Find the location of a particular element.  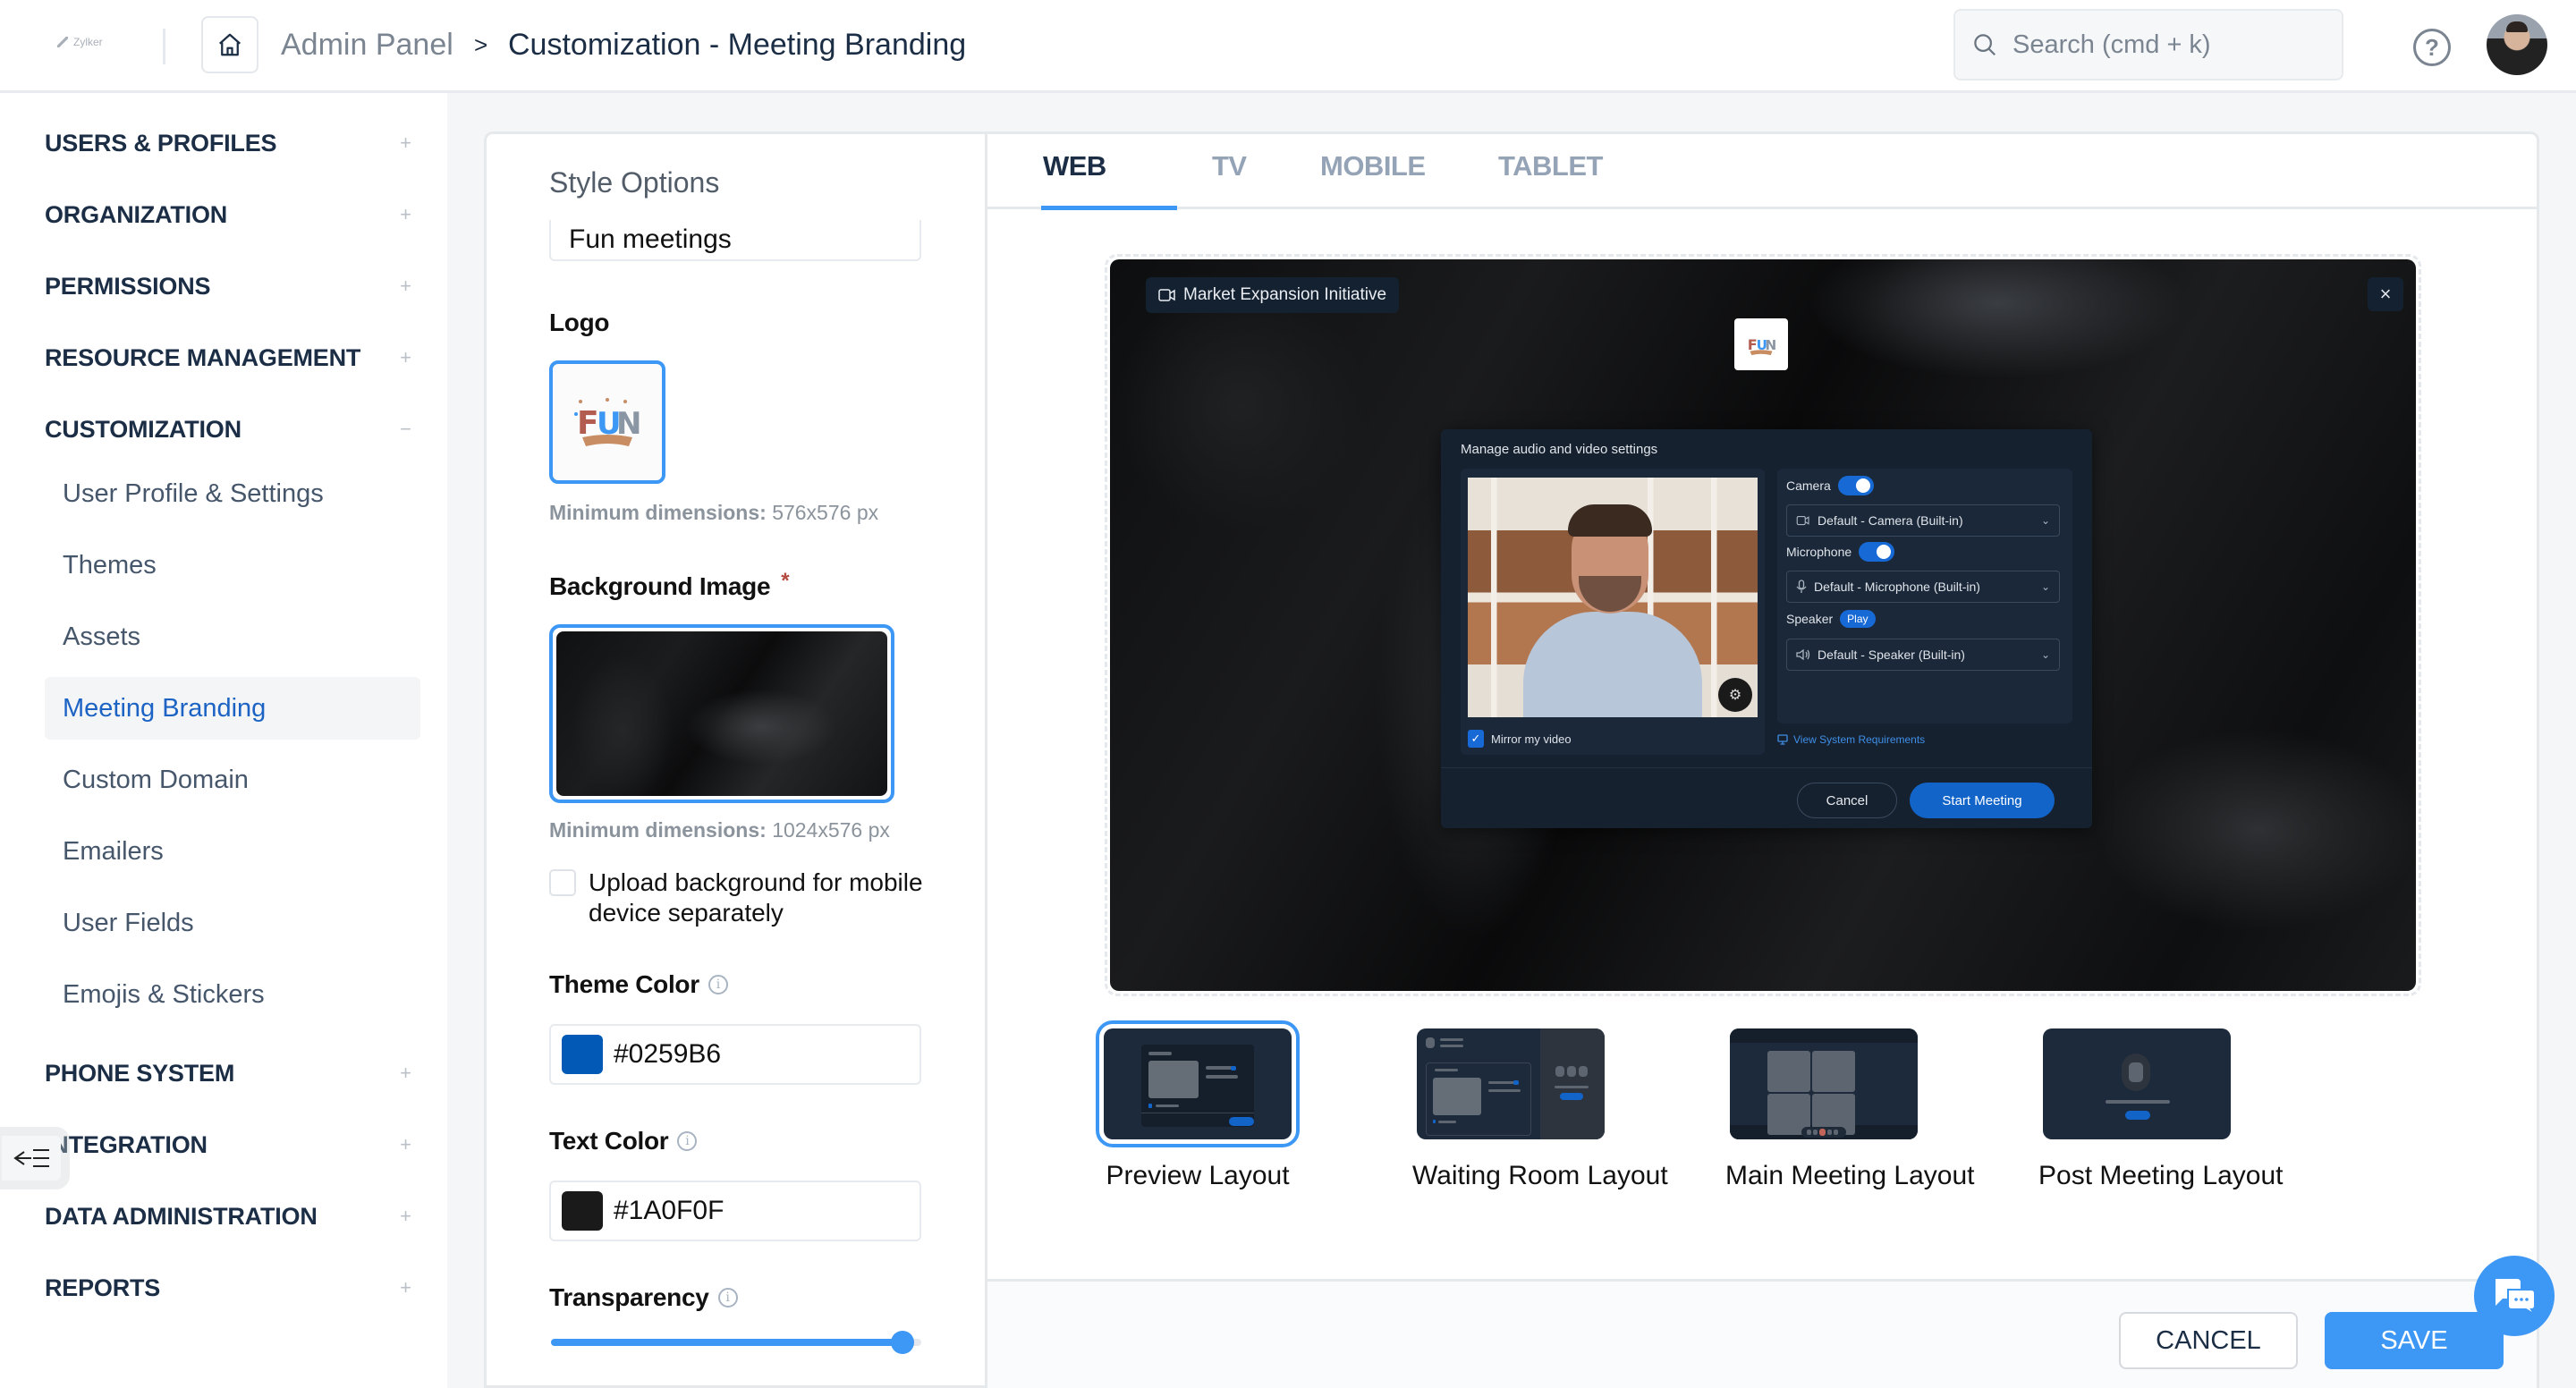

user-avatar is located at coordinates (2517, 45).